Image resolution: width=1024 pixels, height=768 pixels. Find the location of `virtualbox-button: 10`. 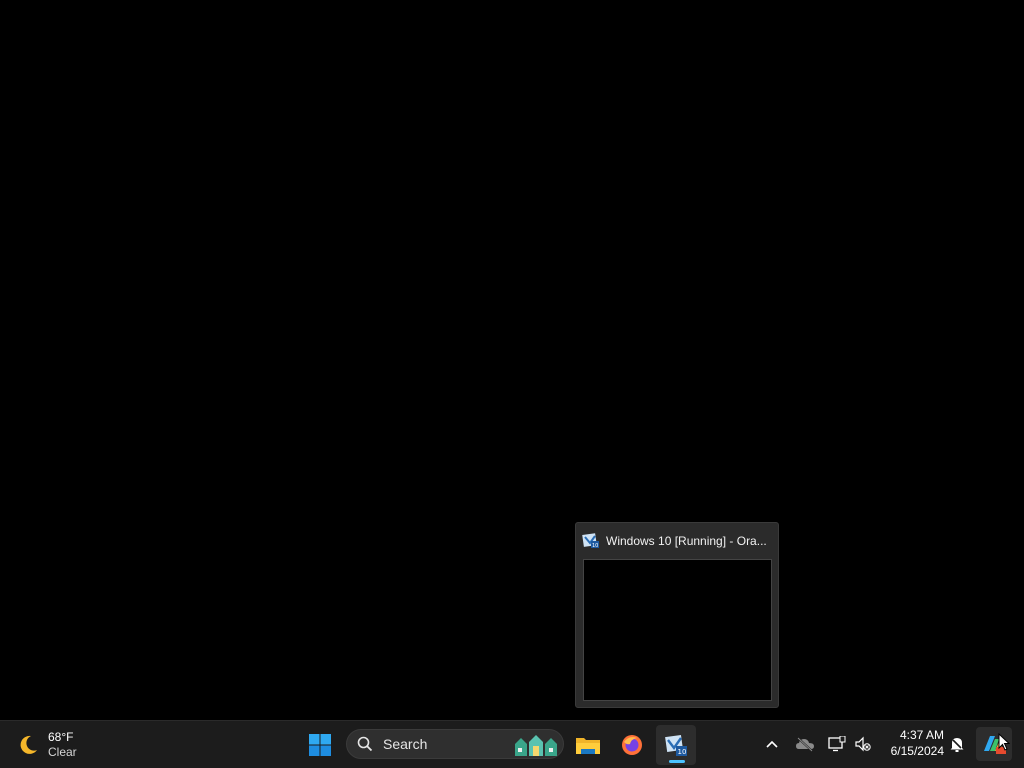

virtualbox-button: 10 is located at coordinates (676, 745).